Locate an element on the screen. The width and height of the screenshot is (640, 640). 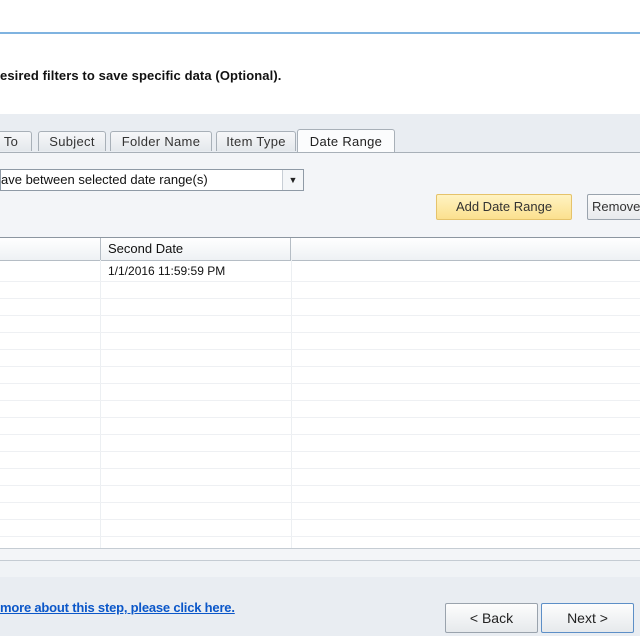
table-row-cell-first-date is located at coordinates (50, 271).